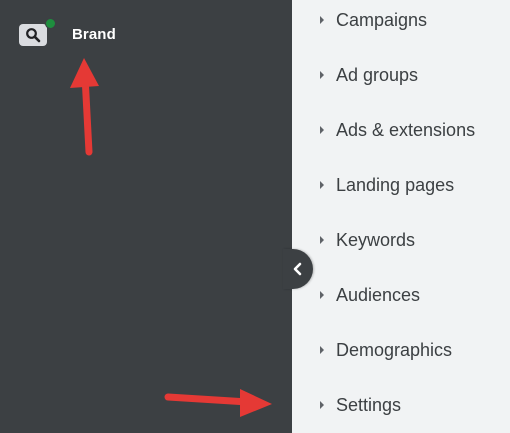 The width and height of the screenshot is (510, 433). I want to click on nav-item-label: Ads & extensions, so click(406, 129).